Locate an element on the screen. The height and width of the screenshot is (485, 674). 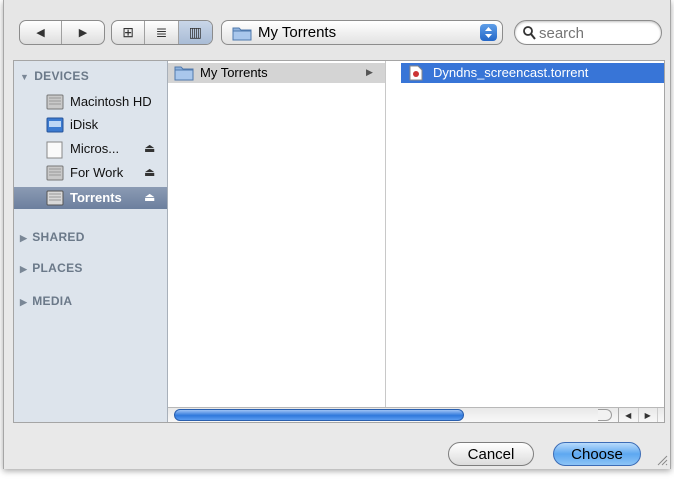
cancel-button: Cancel is located at coordinates (491, 454).